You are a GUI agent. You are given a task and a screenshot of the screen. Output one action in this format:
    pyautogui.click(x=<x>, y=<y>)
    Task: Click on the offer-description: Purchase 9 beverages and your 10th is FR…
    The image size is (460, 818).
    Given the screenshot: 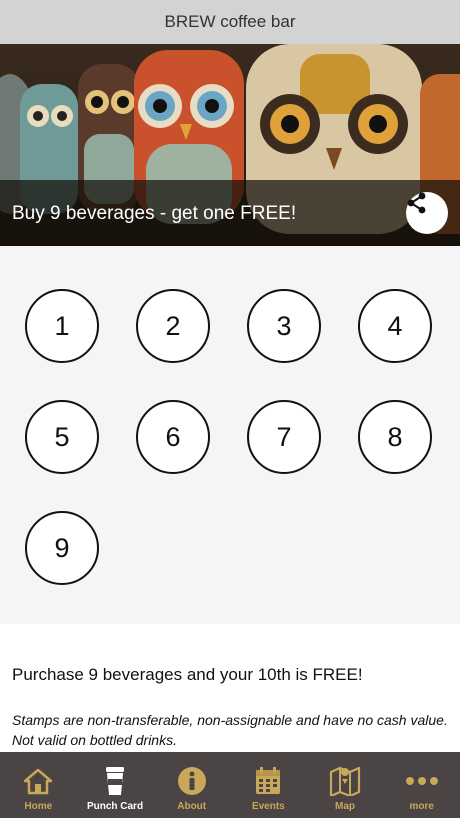 What is the action you would take?
    pyautogui.click(x=187, y=674)
    